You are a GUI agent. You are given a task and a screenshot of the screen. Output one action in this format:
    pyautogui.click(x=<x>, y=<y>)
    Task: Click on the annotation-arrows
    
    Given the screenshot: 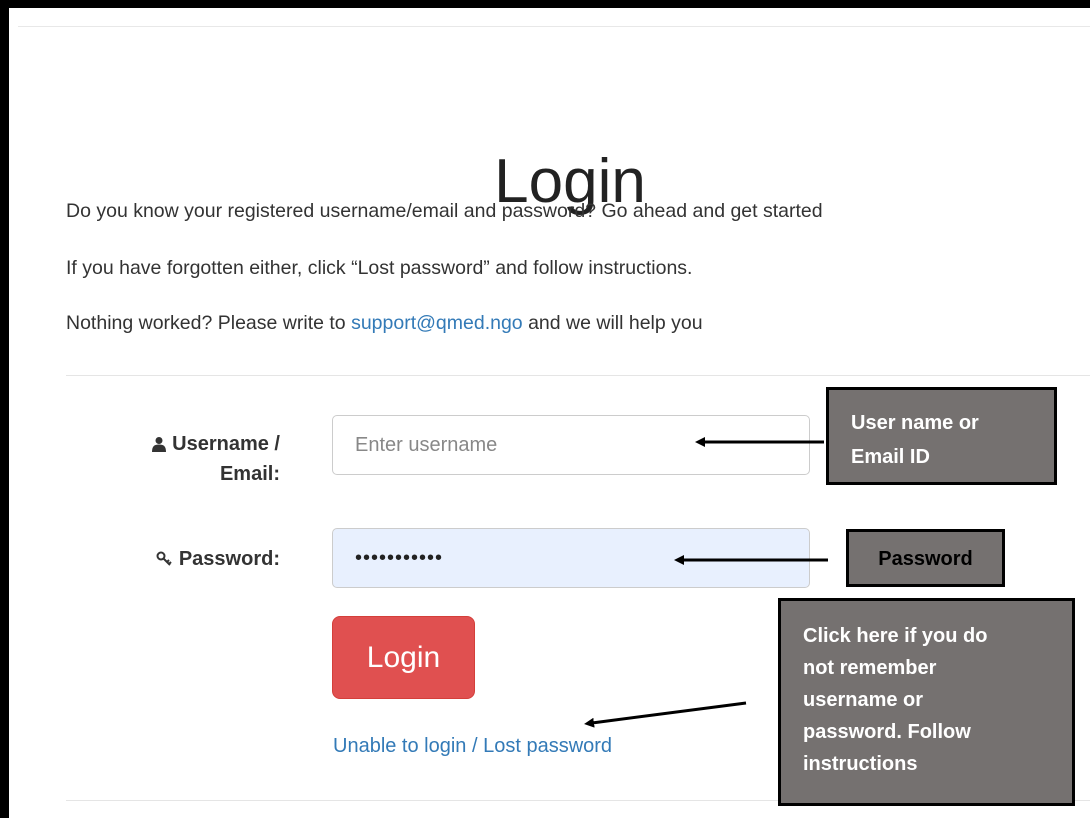 What is the action you would take?
    pyautogui.click(x=706, y=582)
    